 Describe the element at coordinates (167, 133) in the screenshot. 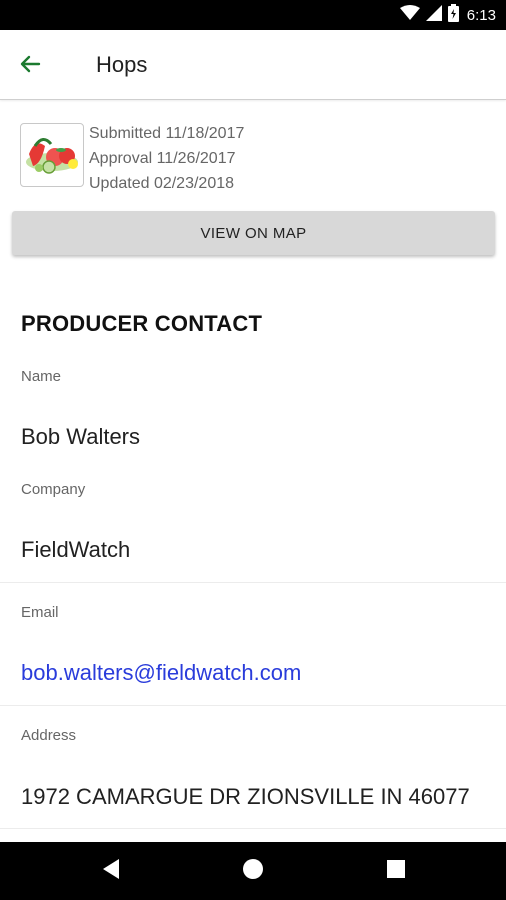

I see `submitted-date: Submitted 11/18/2017` at that location.